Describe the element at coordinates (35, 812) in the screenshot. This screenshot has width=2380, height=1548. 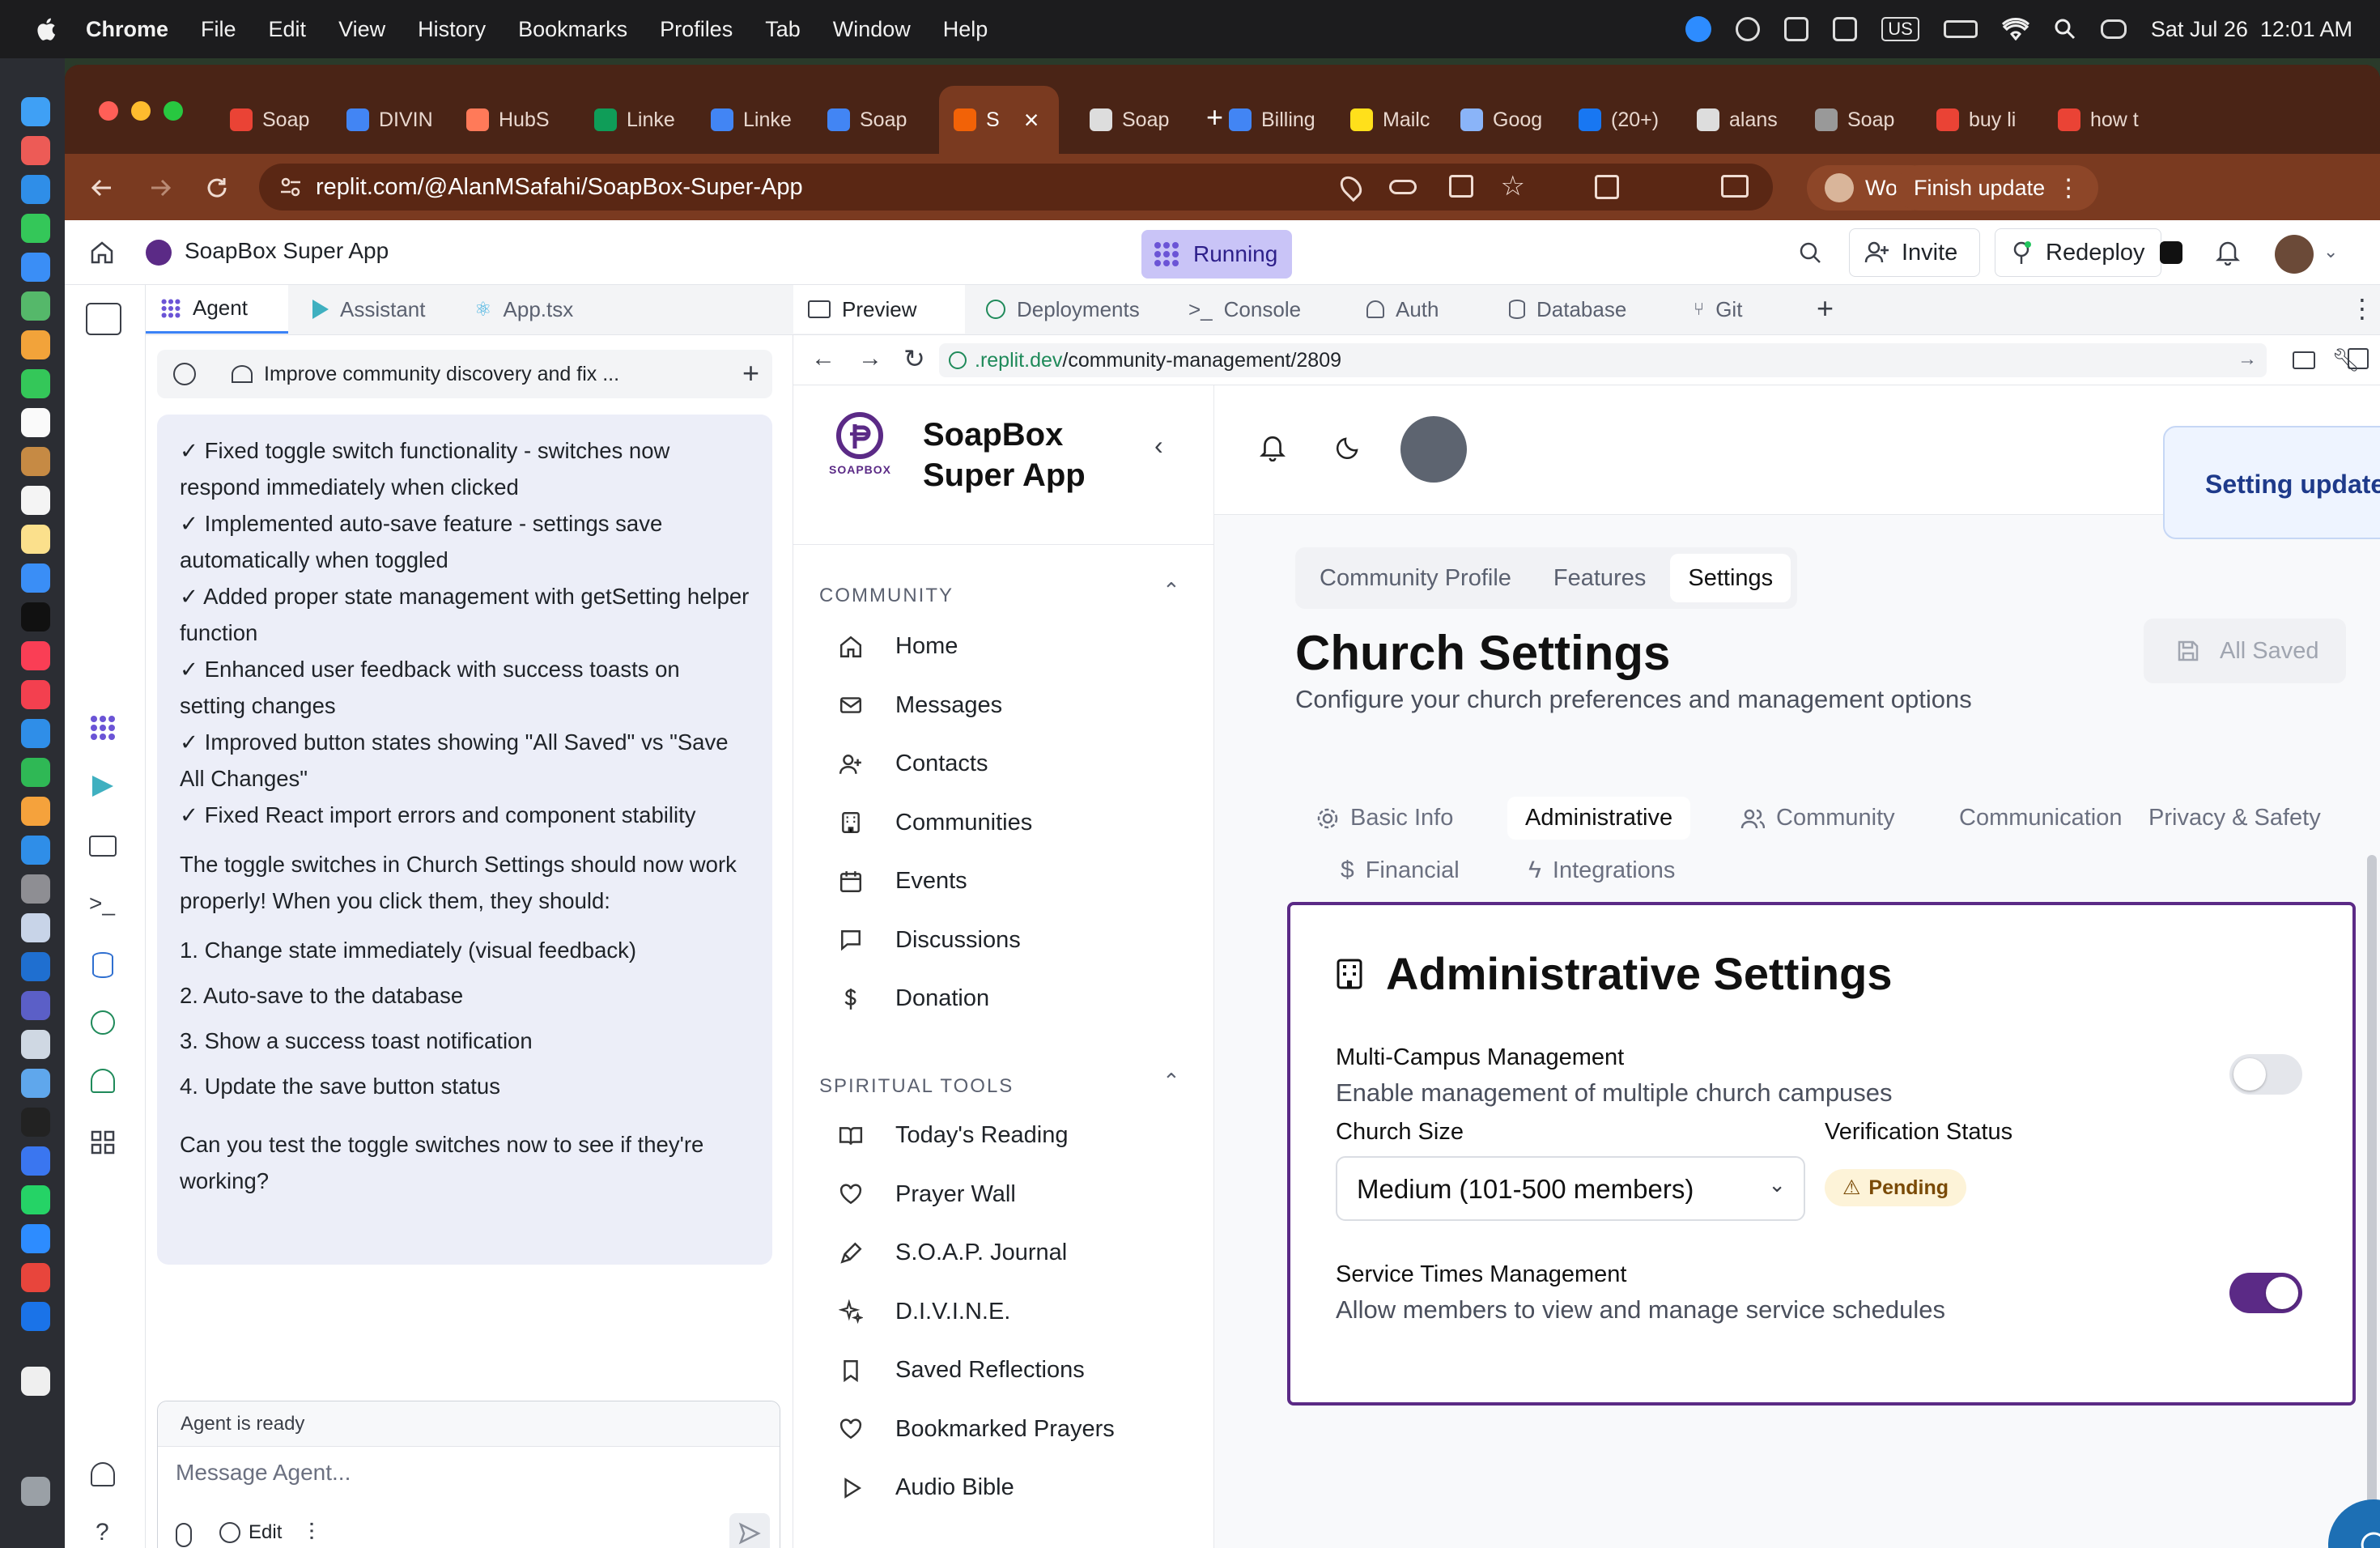
I see `pages-icon` at that location.